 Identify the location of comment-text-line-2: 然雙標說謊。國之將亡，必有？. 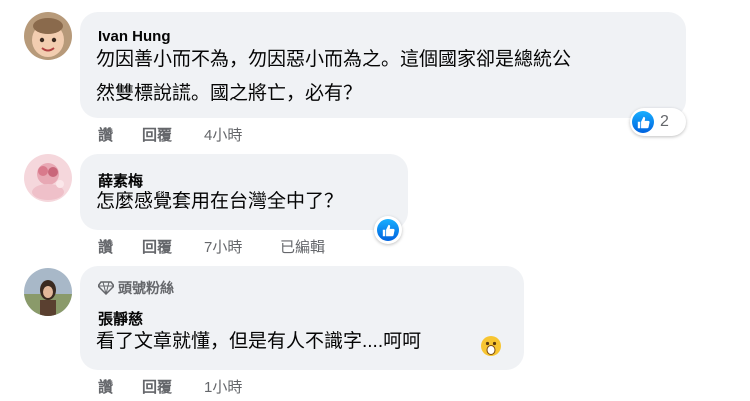
(229, 93).